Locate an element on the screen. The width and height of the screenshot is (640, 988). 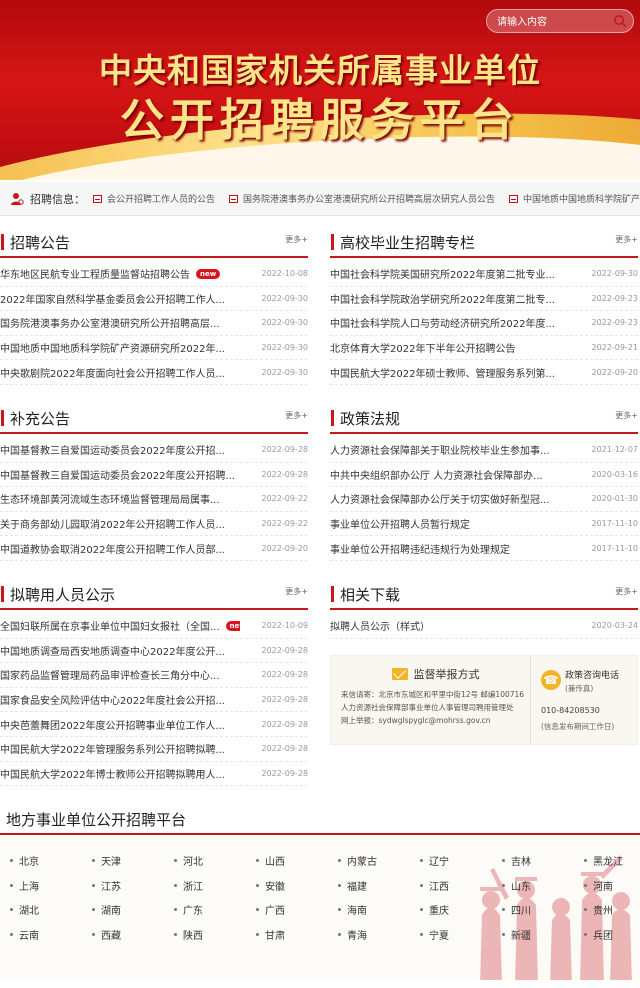
list-item: 全国妇联所属在京事业单位中国妇女报社（全国... new 2022-10-09 is located at coordinates (154, 626).